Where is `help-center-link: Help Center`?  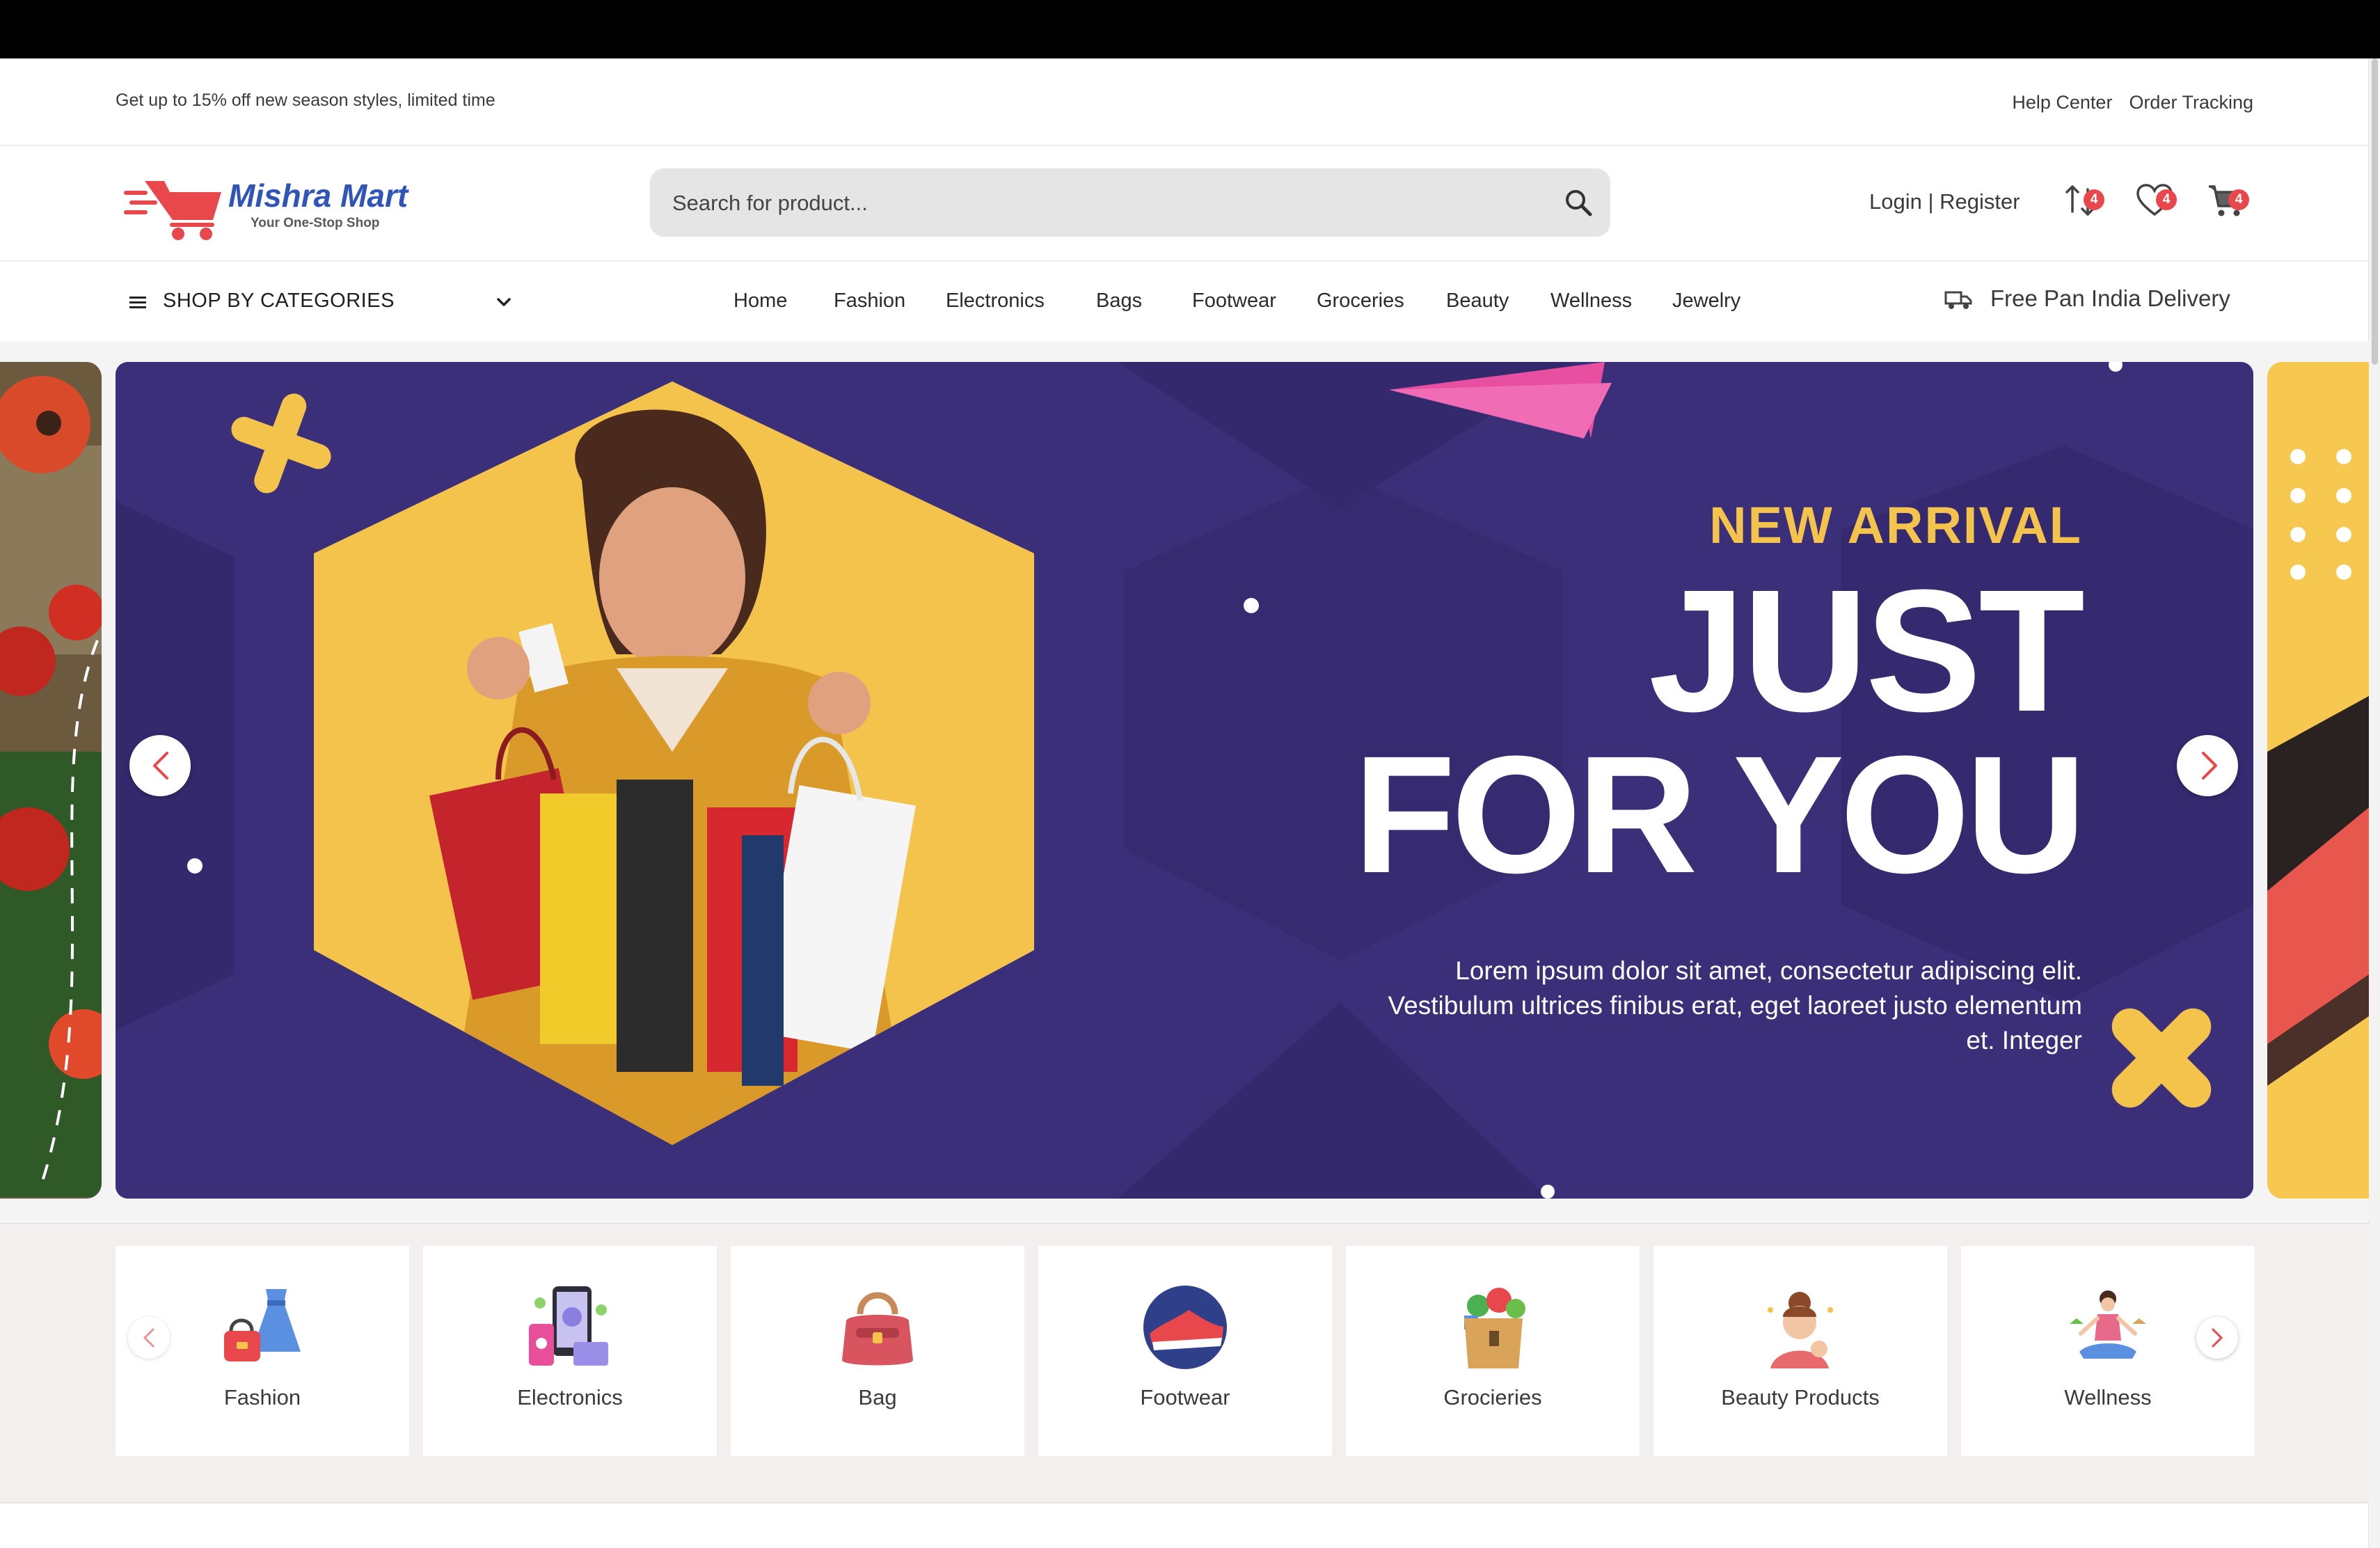 help-center-link: Help Center is located at coordinates (2062, 102).